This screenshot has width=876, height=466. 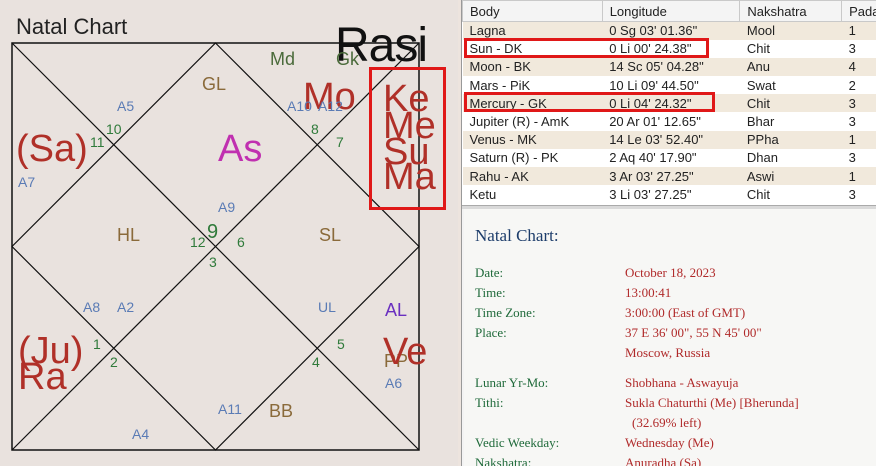 I want to click on table-row: Rahu - AK 3 Ar 03' 27.25" Aswi 1, so click(x=669, y=176).